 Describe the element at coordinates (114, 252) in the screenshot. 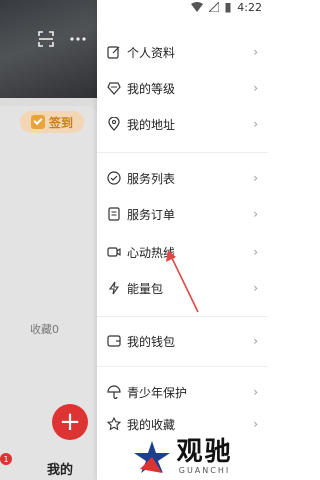

I see `video-icon` at that location.